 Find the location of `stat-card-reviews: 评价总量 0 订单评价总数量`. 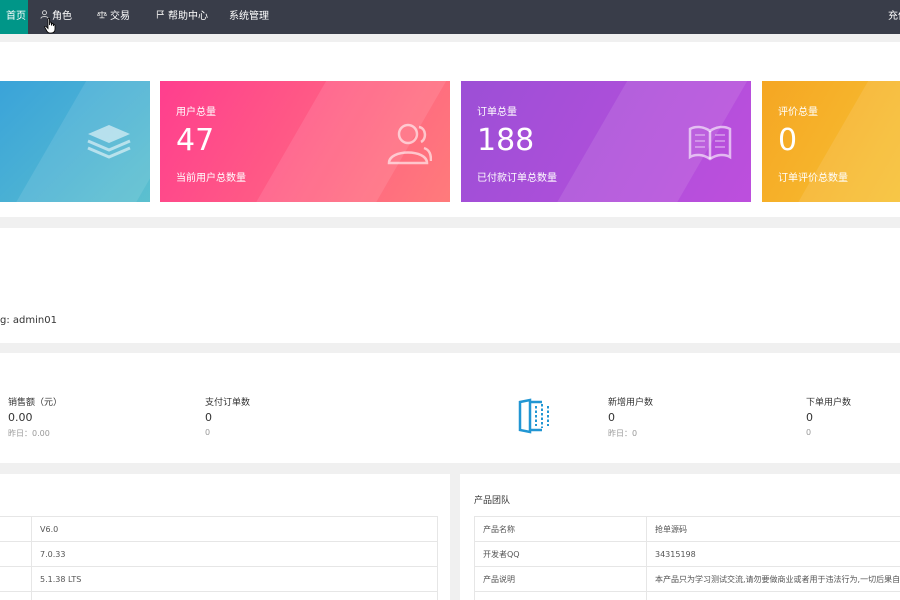

stat-card-reviews: 评价总量 0 订单评价总数量 is located at coordinates (831, 141).